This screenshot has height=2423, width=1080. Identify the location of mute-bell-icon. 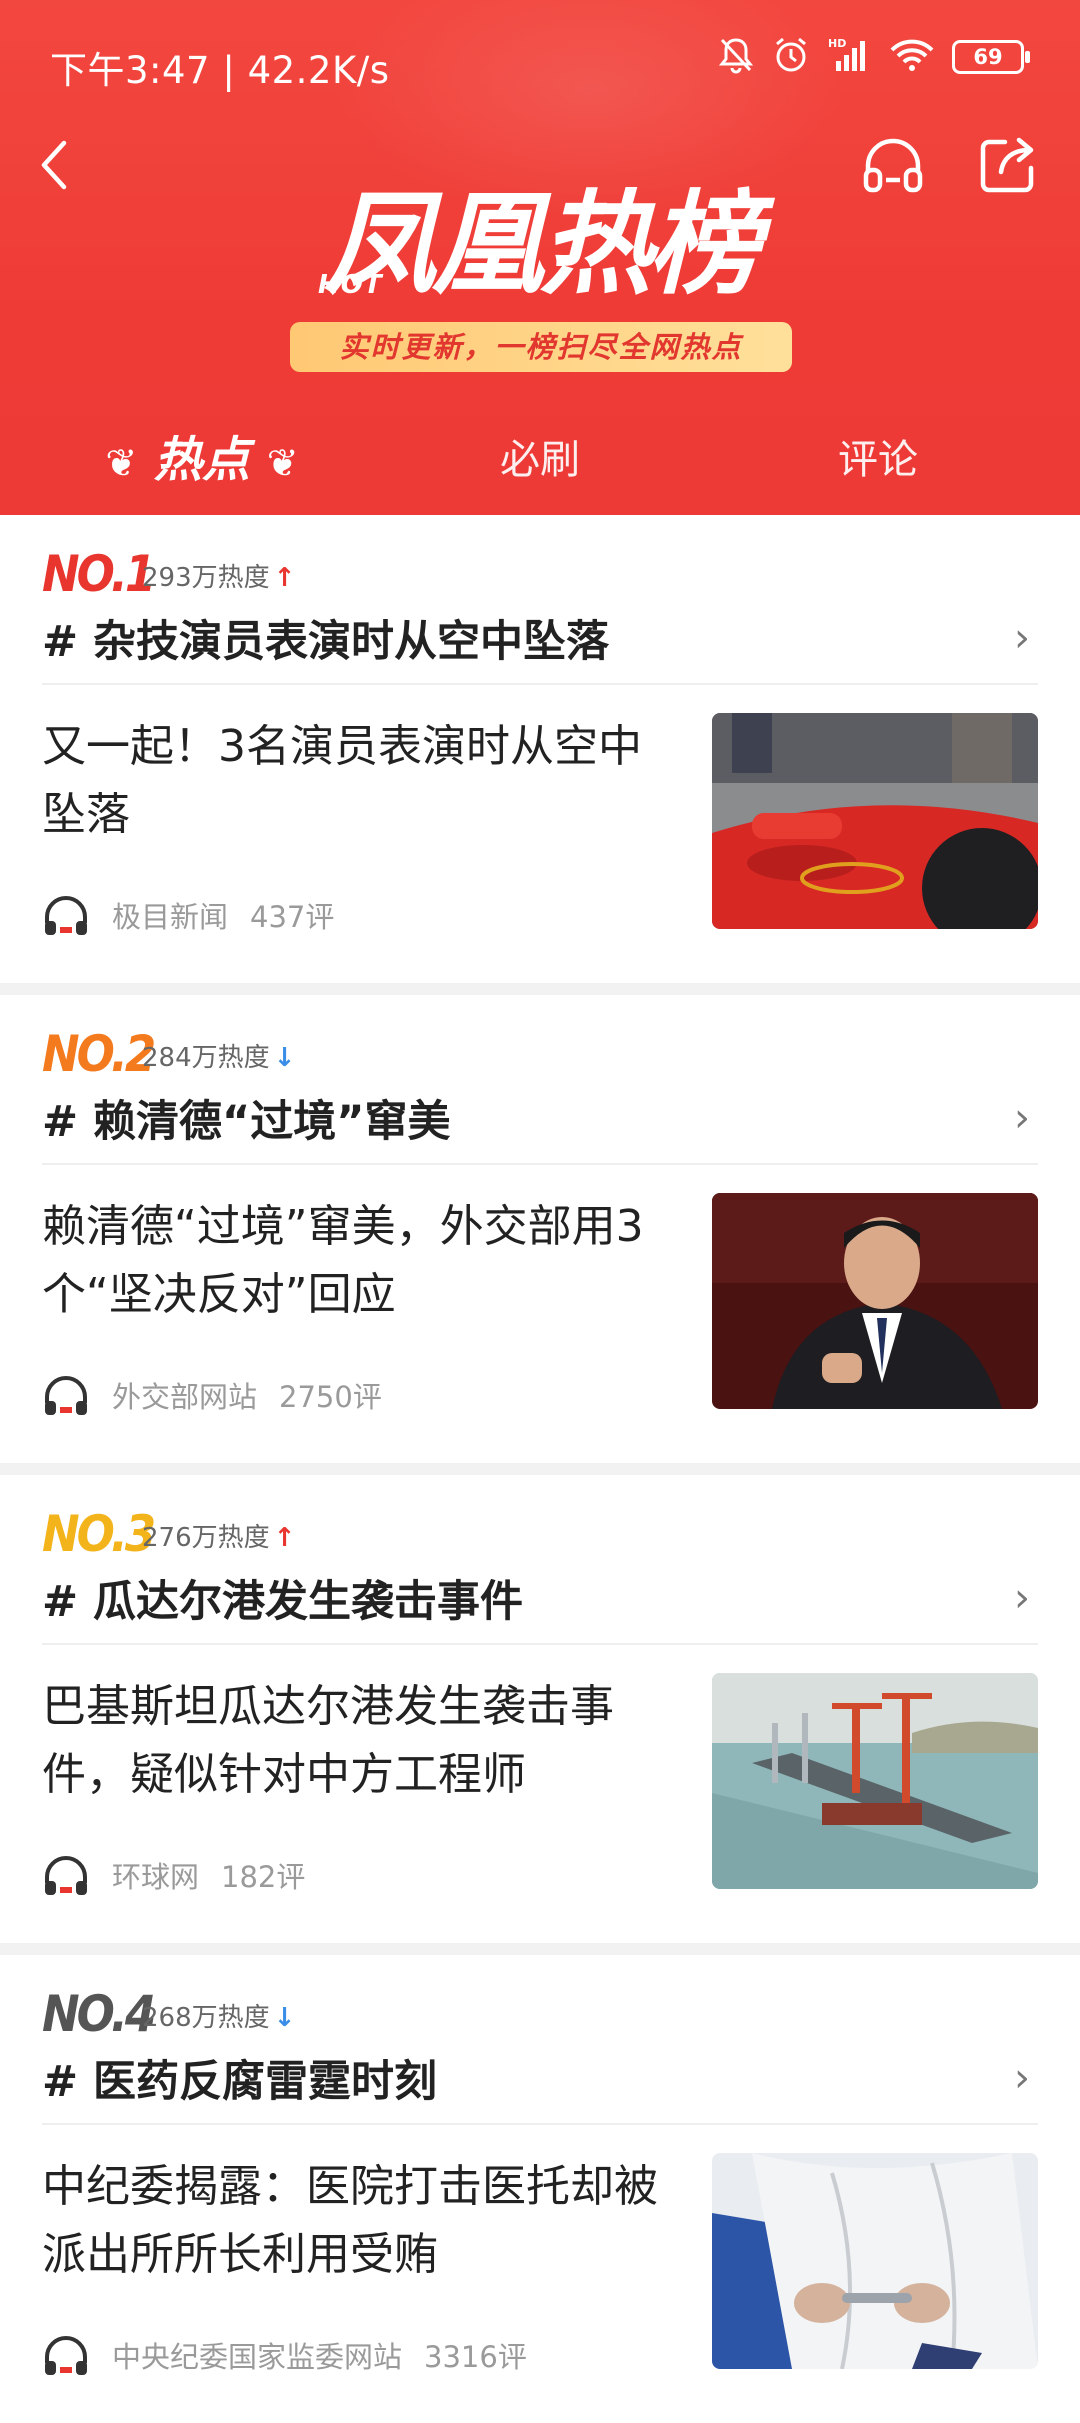
(736, 57).